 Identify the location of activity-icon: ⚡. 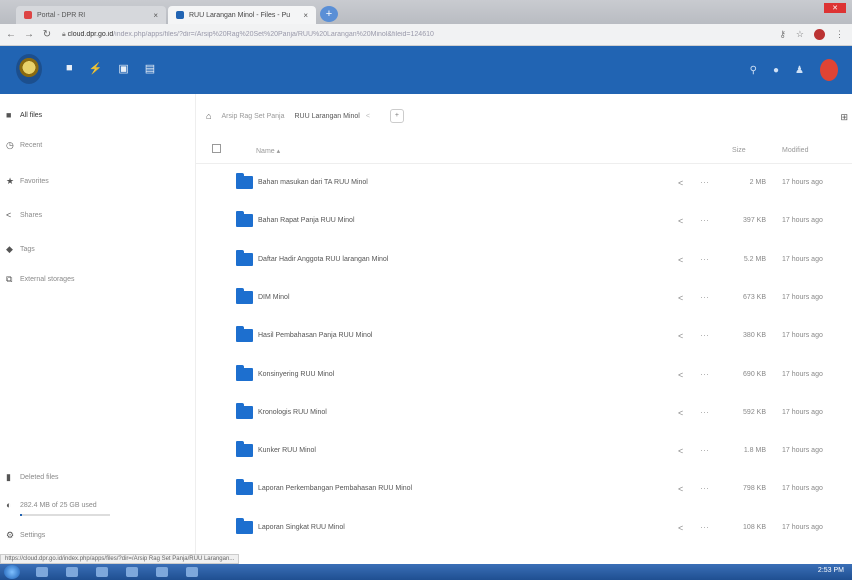
(96, 68).